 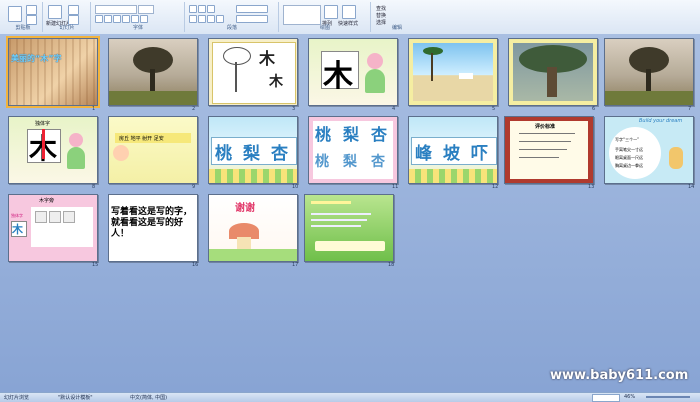 What do you see at coordinates (378, 162) in the screenshot?
I see `slide-11-char-6: 杏` at bounding box center [378, 162].